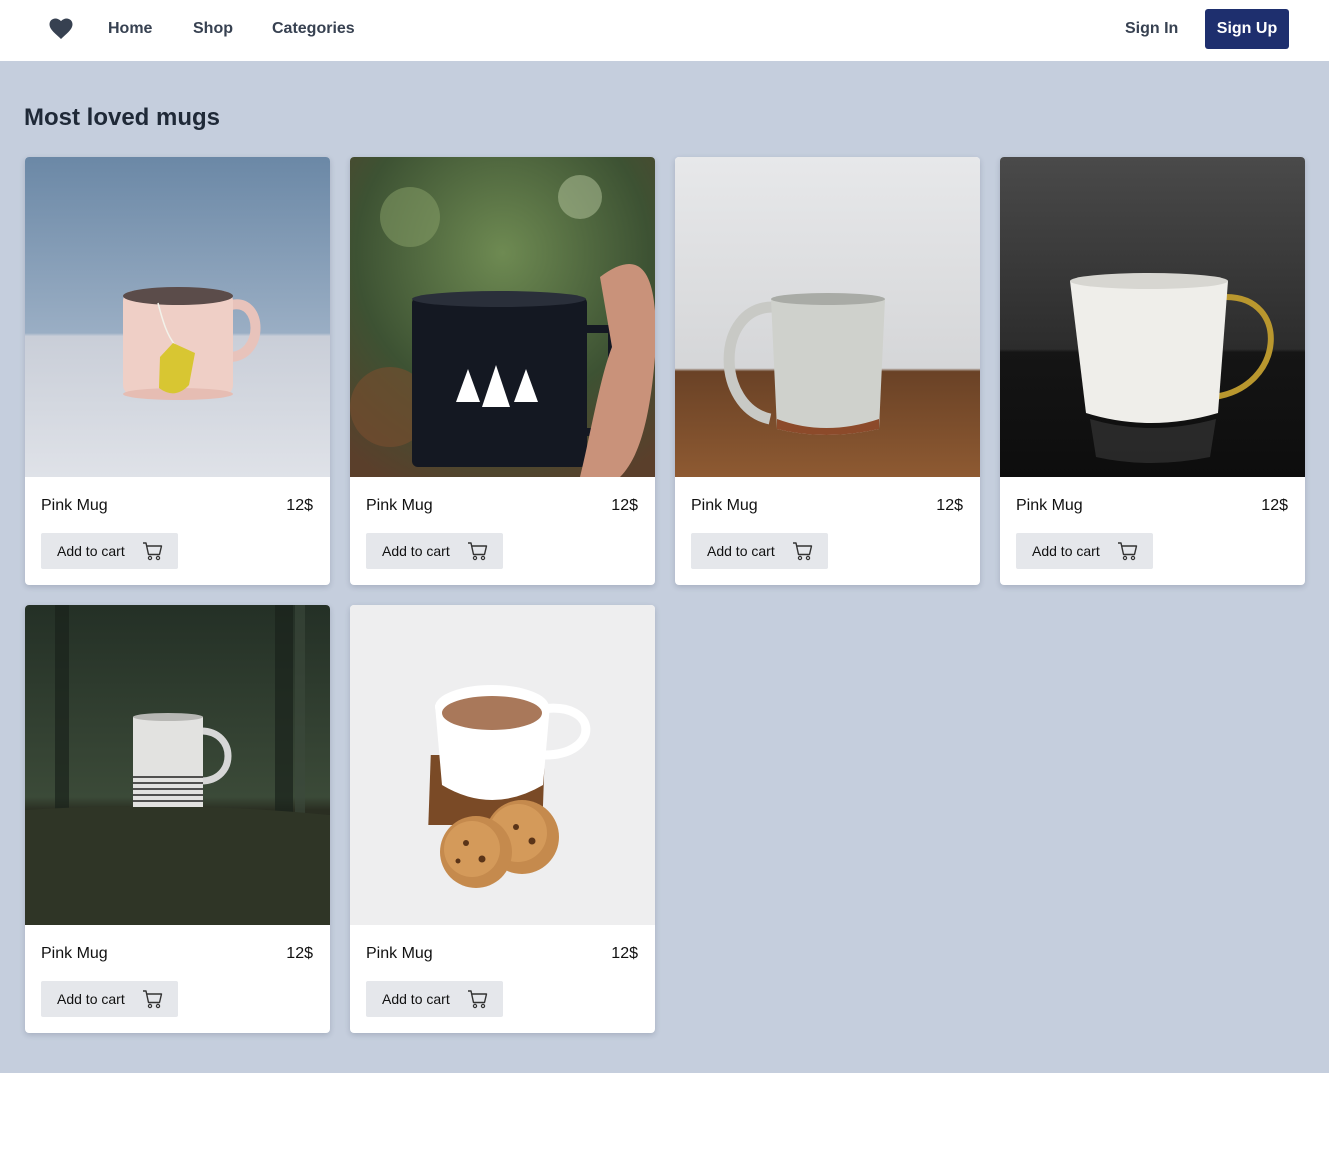  I want to click on striped-mug-forest-photo, so click(177, 765).